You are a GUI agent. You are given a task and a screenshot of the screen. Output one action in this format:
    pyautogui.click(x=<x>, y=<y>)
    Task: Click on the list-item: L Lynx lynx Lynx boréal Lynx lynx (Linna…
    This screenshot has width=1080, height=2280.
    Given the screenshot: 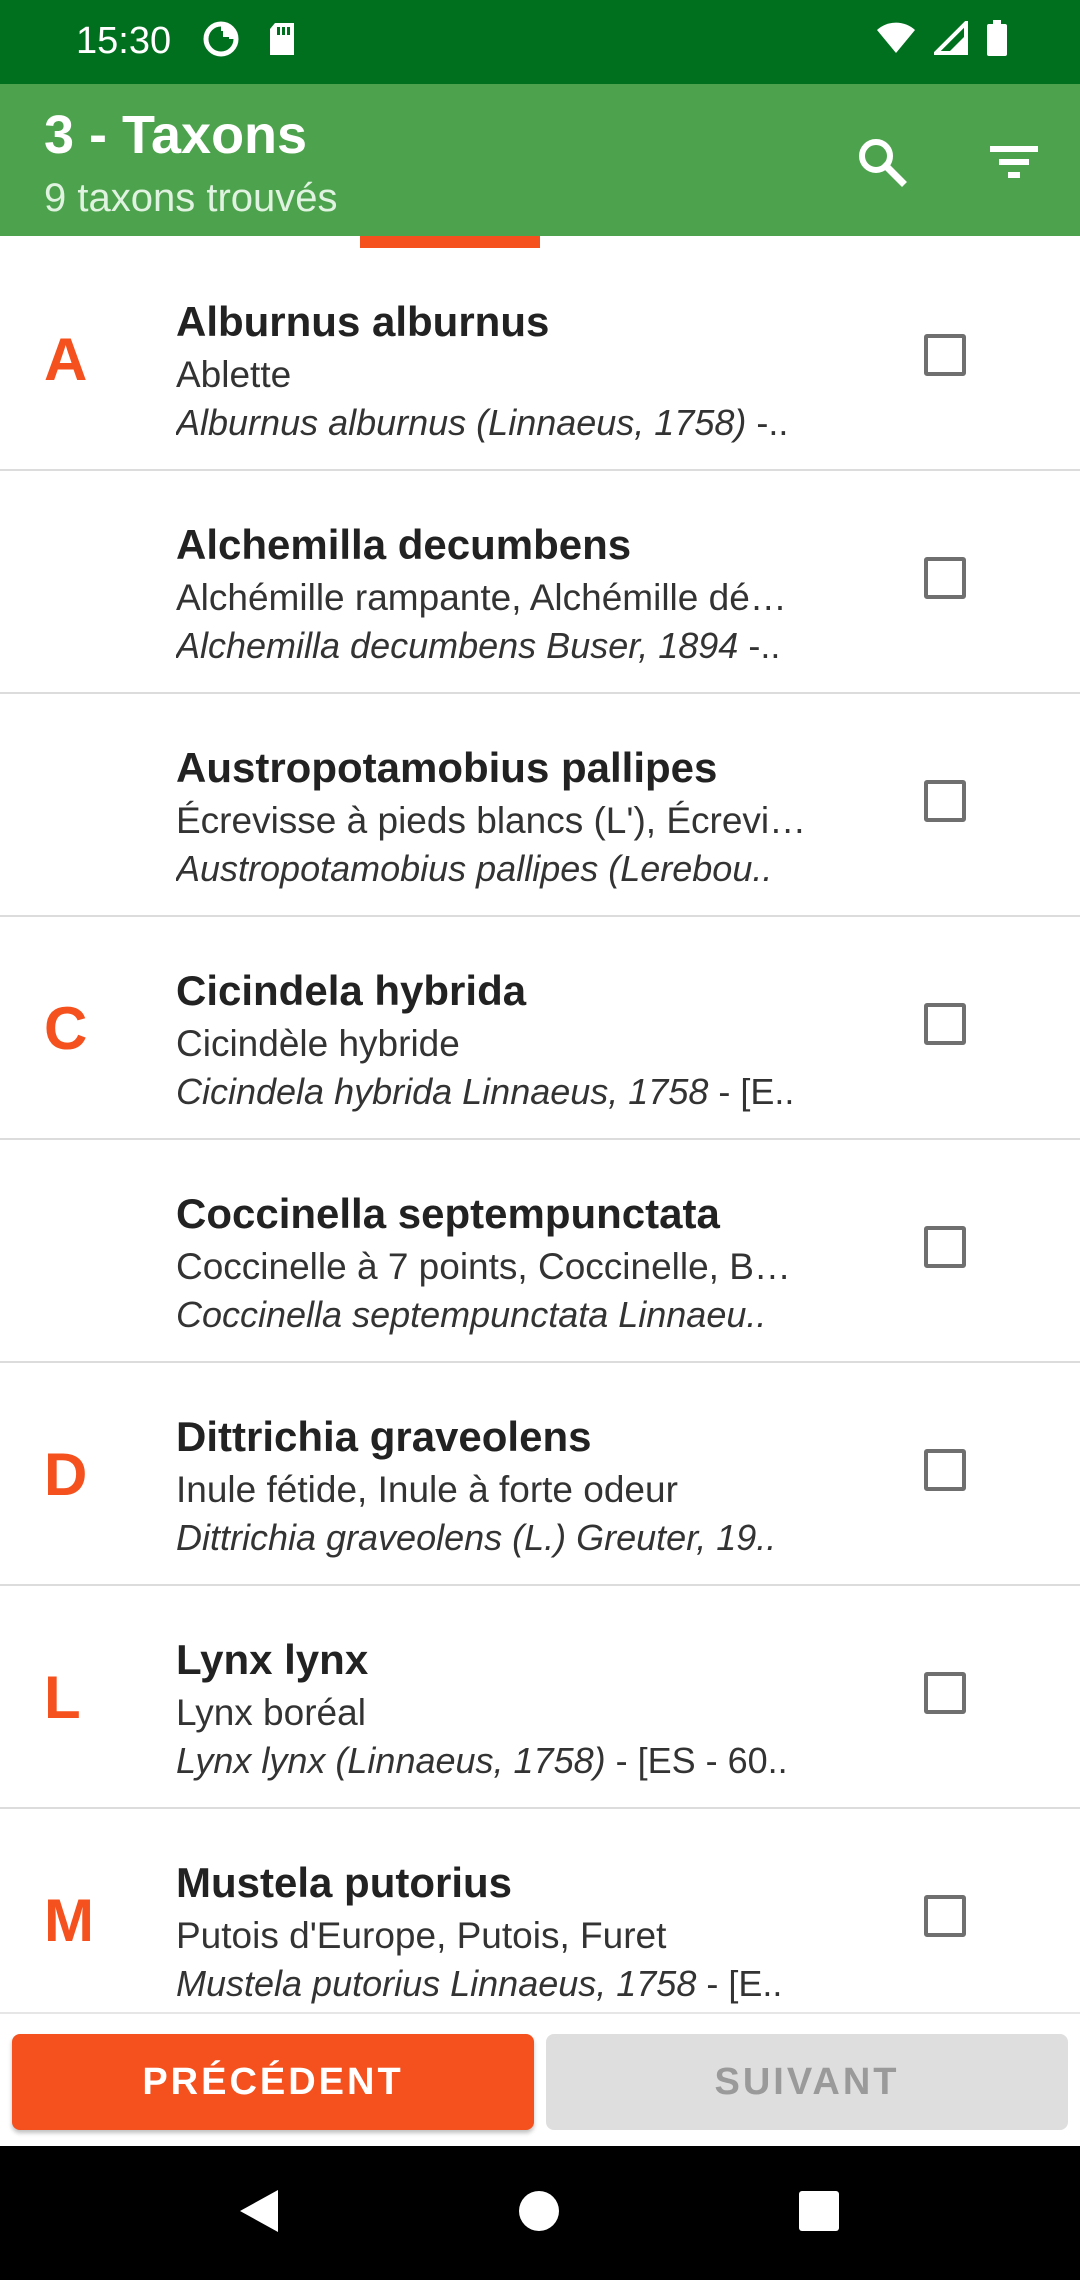 What is the action you would take?
    pyautogui.click(x=540, y=1697)
    